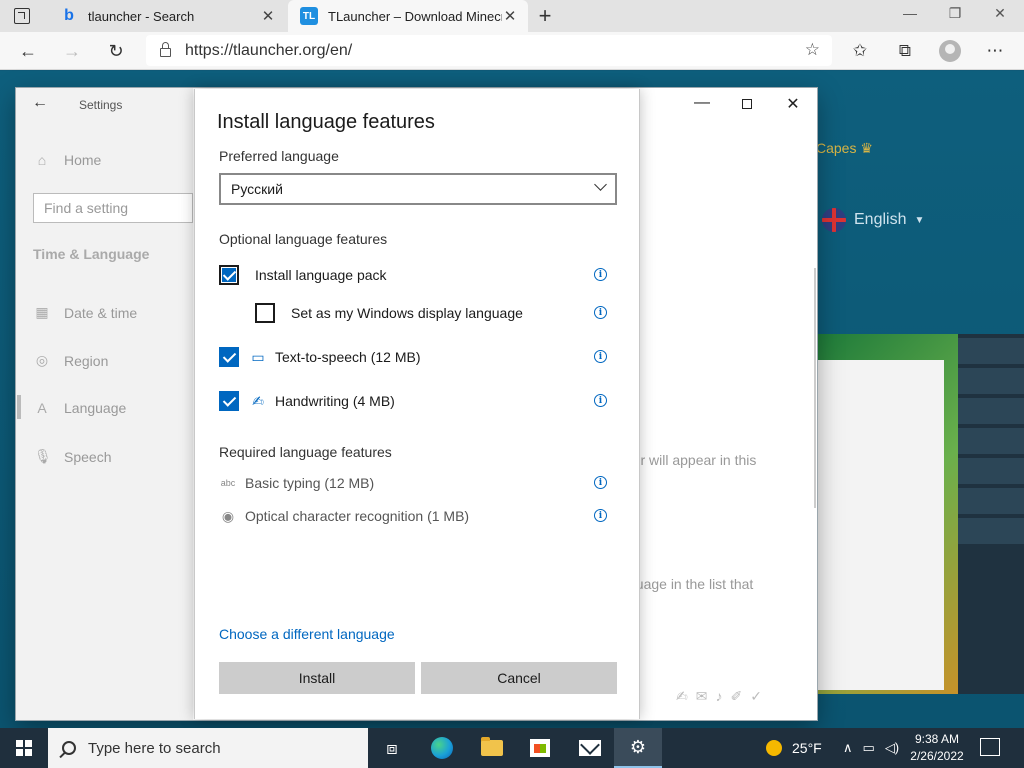  I want to click on volume-icon: ◁), so click(892, 748).